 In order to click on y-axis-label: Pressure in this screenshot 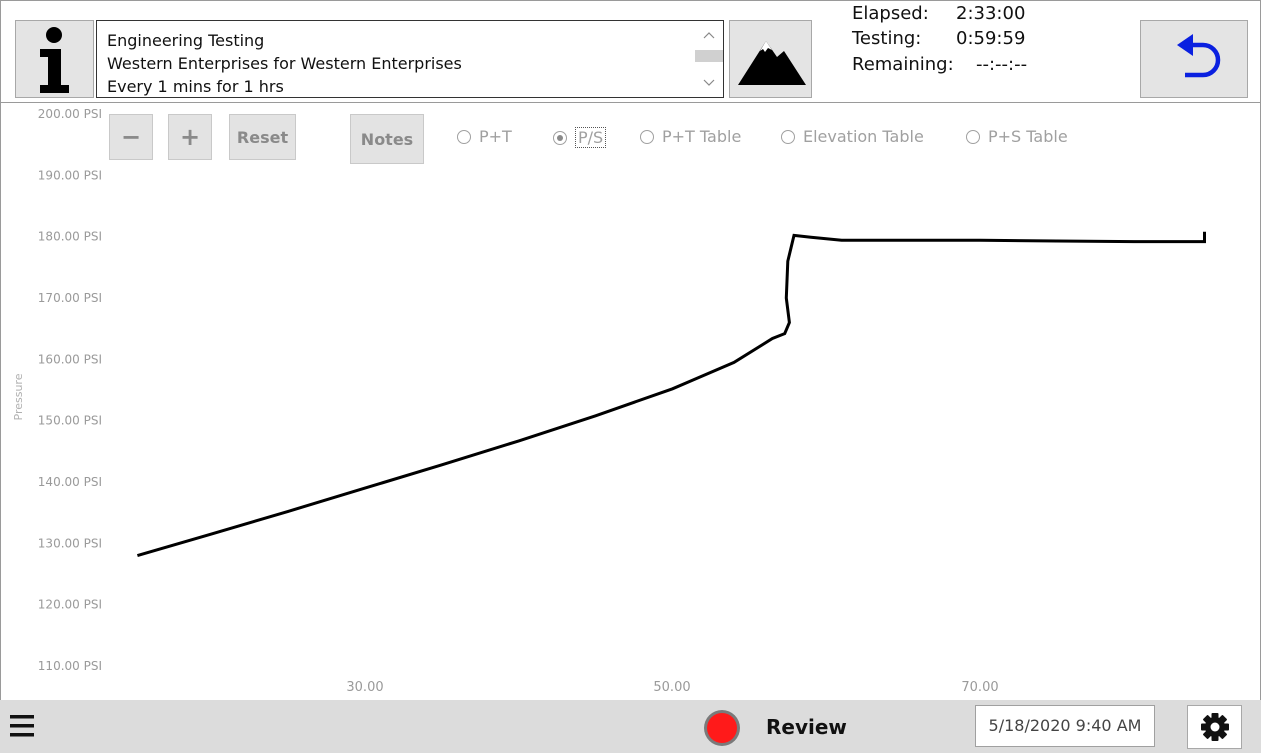, I will do `click(18, 396)`.